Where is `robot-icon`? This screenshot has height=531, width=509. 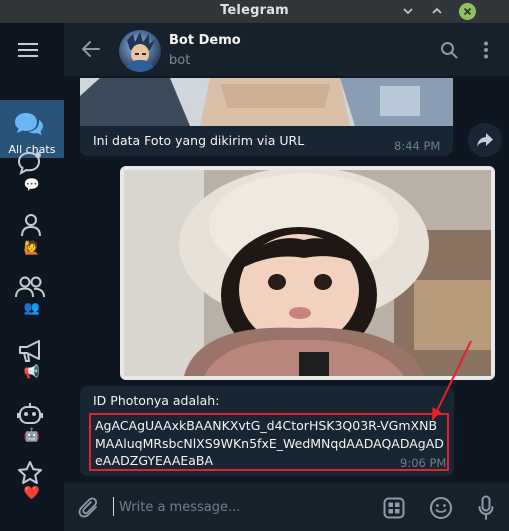
robot-icon is located at coordinates (30, 413).